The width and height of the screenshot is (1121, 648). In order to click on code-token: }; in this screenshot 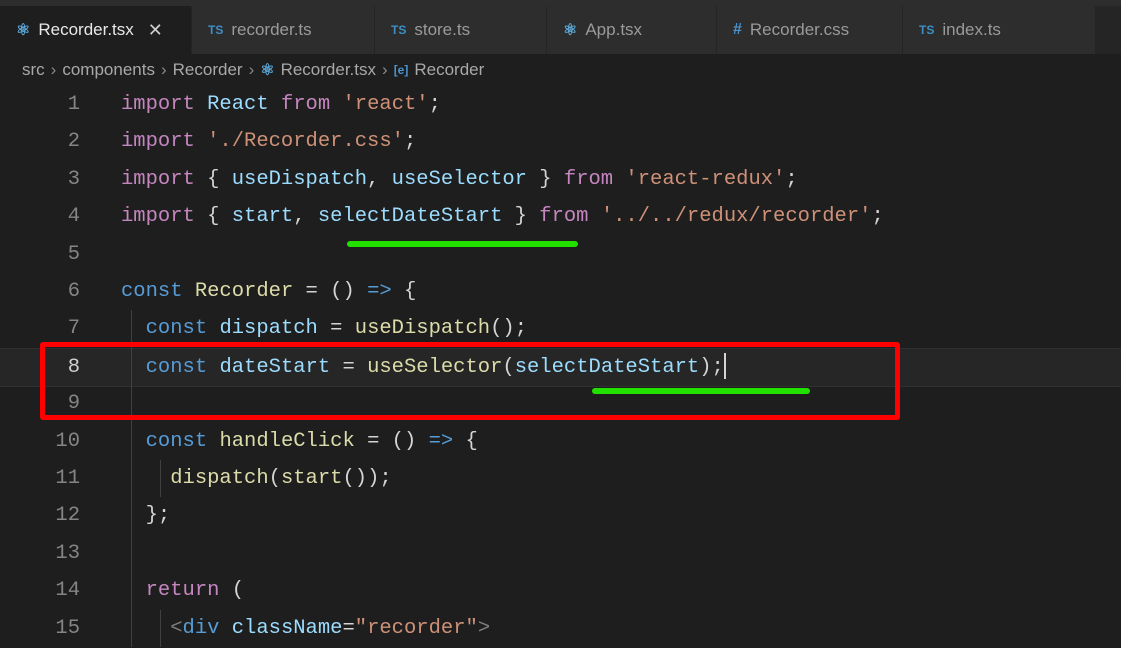, I will do `click(146, 516)`.